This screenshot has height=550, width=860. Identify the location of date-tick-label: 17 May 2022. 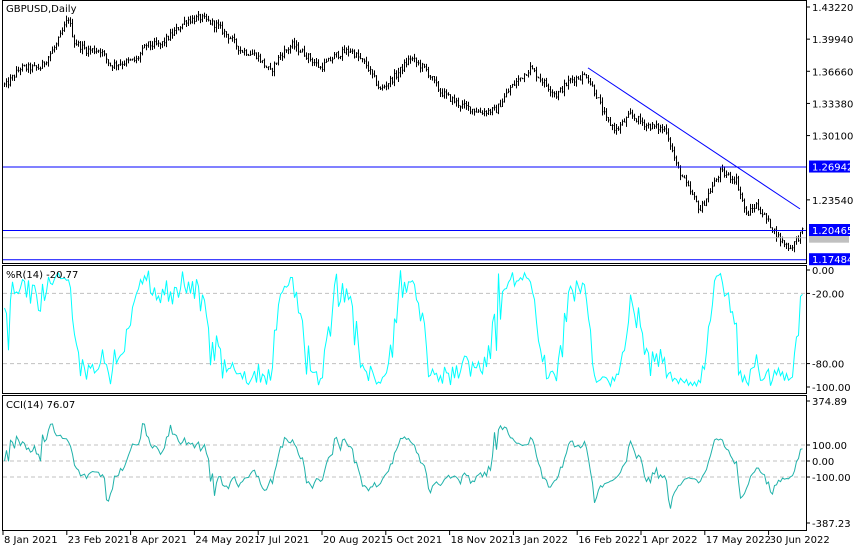
(738, 540).